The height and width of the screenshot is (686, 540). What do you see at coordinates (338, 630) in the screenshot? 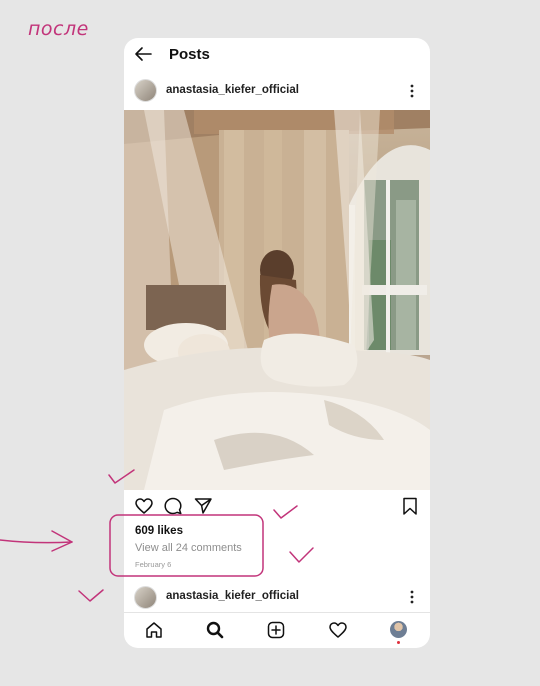
I see `activity-heart-icon` at bounding box center [338, 630].